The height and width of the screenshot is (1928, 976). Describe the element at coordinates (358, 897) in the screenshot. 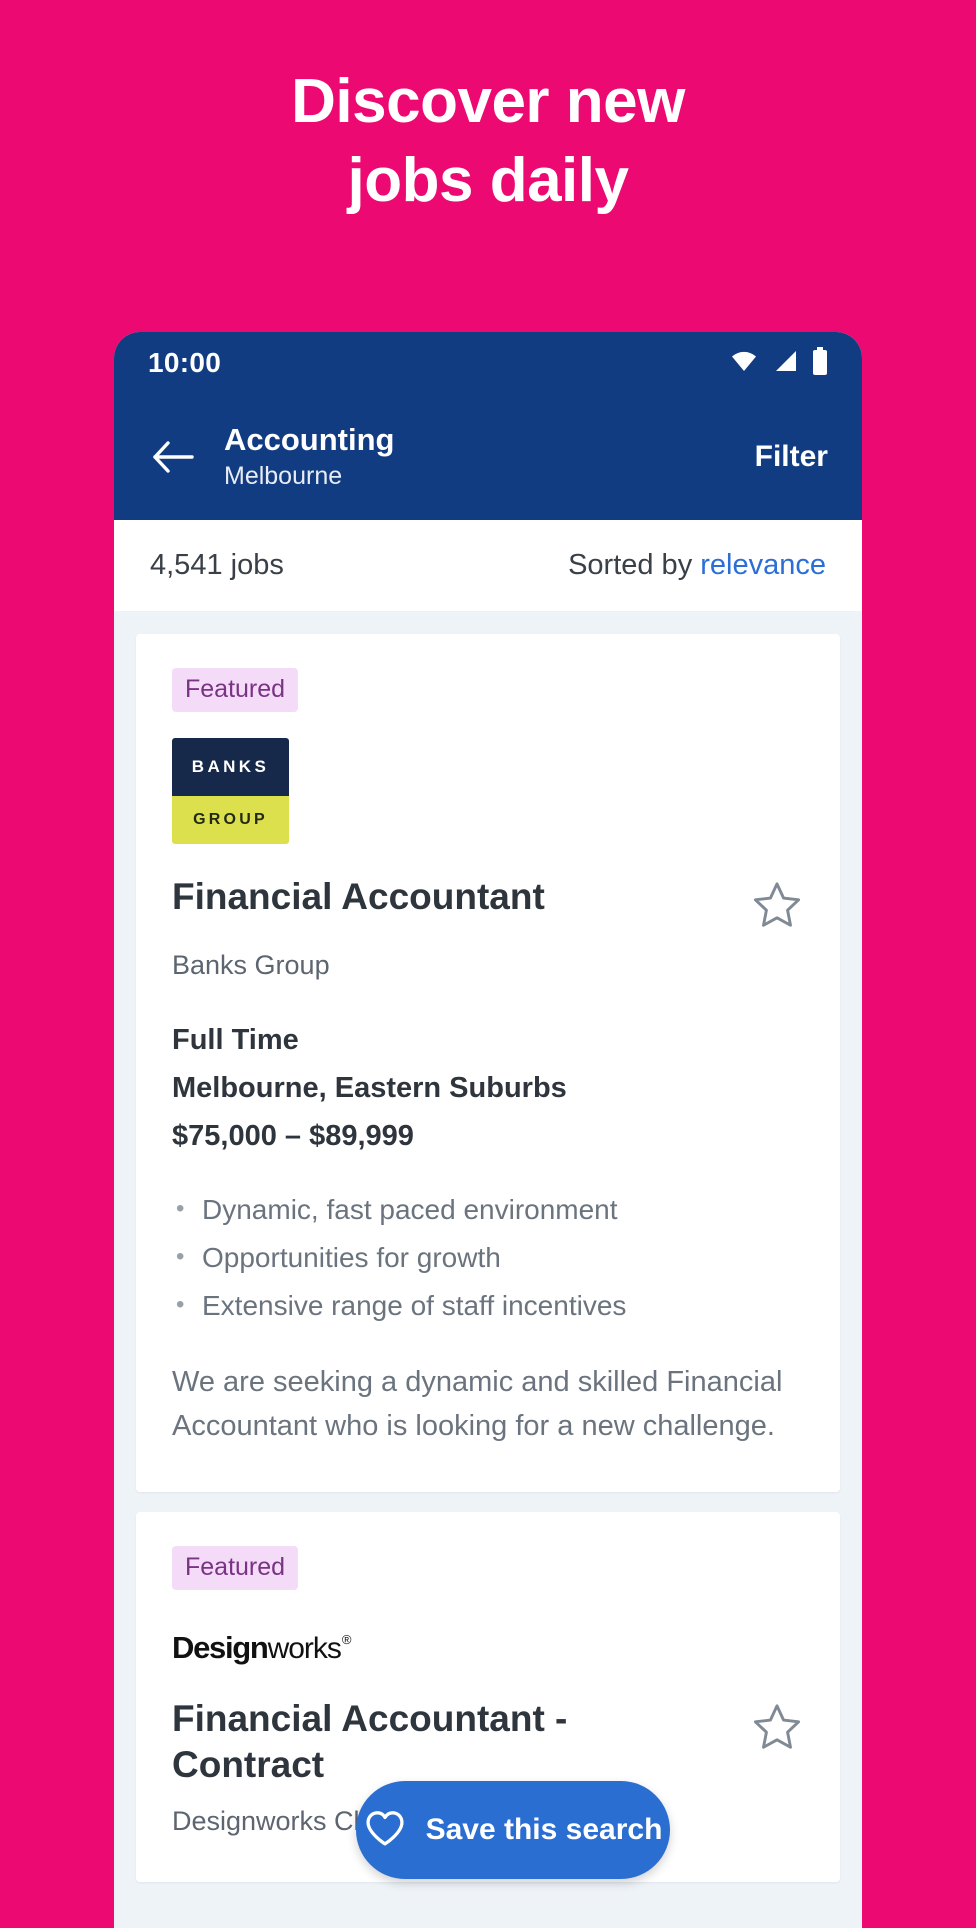

I see `job-title: Financial Accountant` at that location.